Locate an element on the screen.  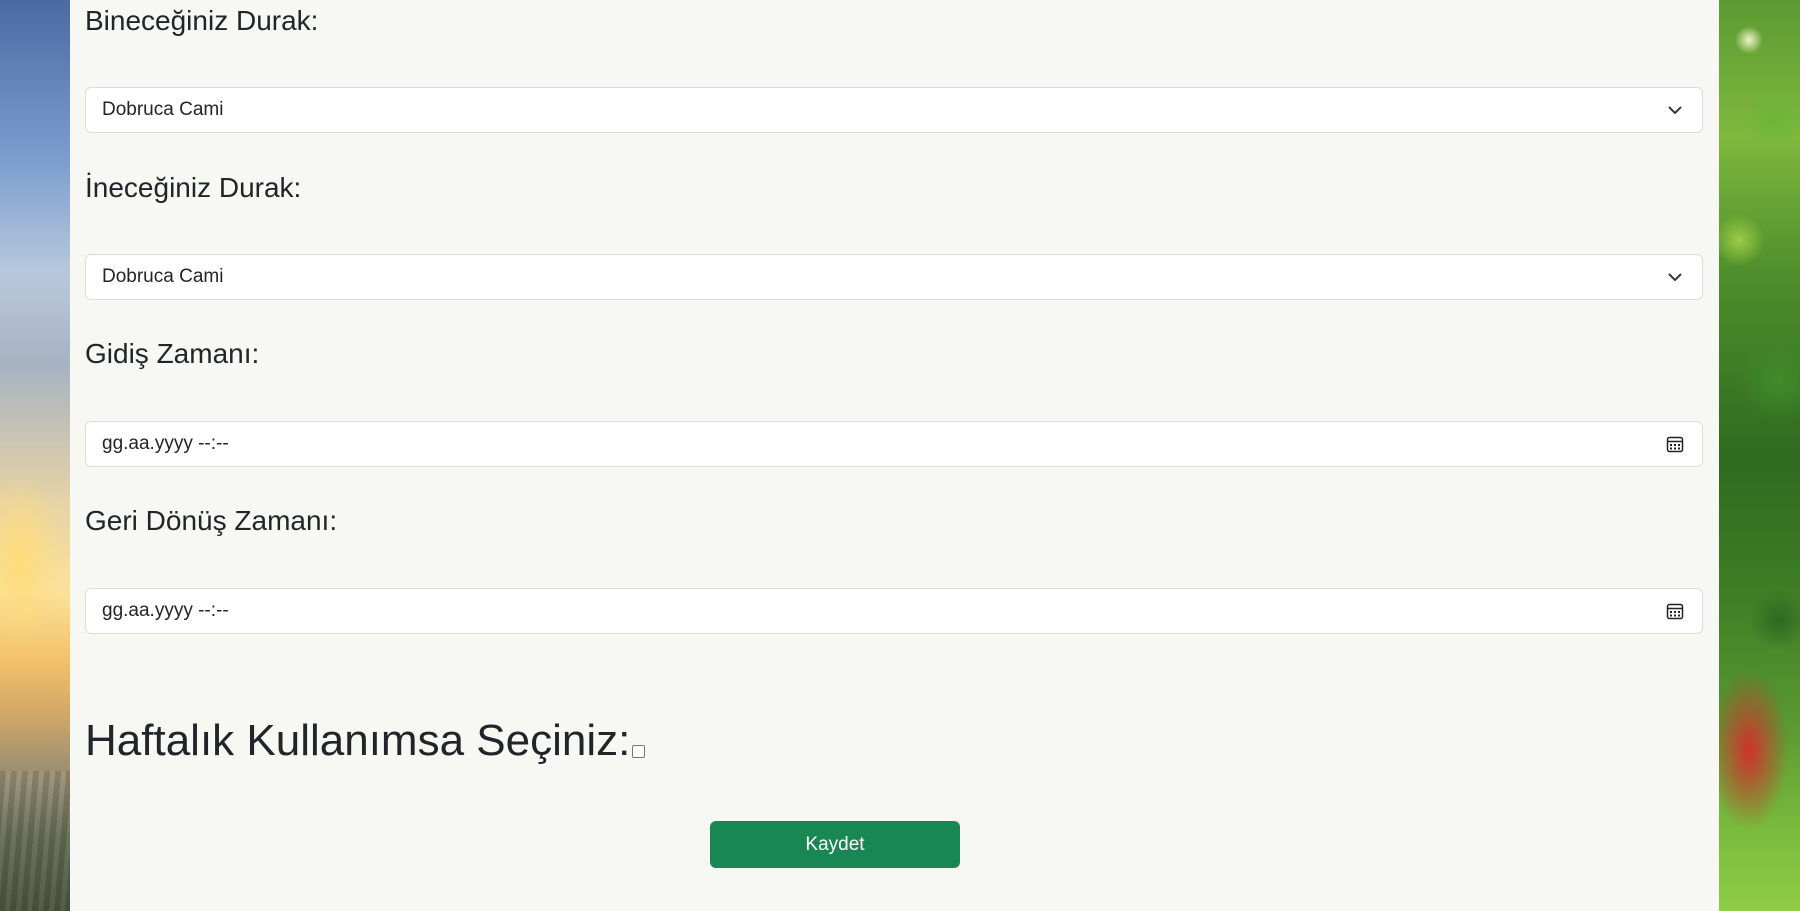
weekly-usage-checkbox is located at coordinates (639, 751).